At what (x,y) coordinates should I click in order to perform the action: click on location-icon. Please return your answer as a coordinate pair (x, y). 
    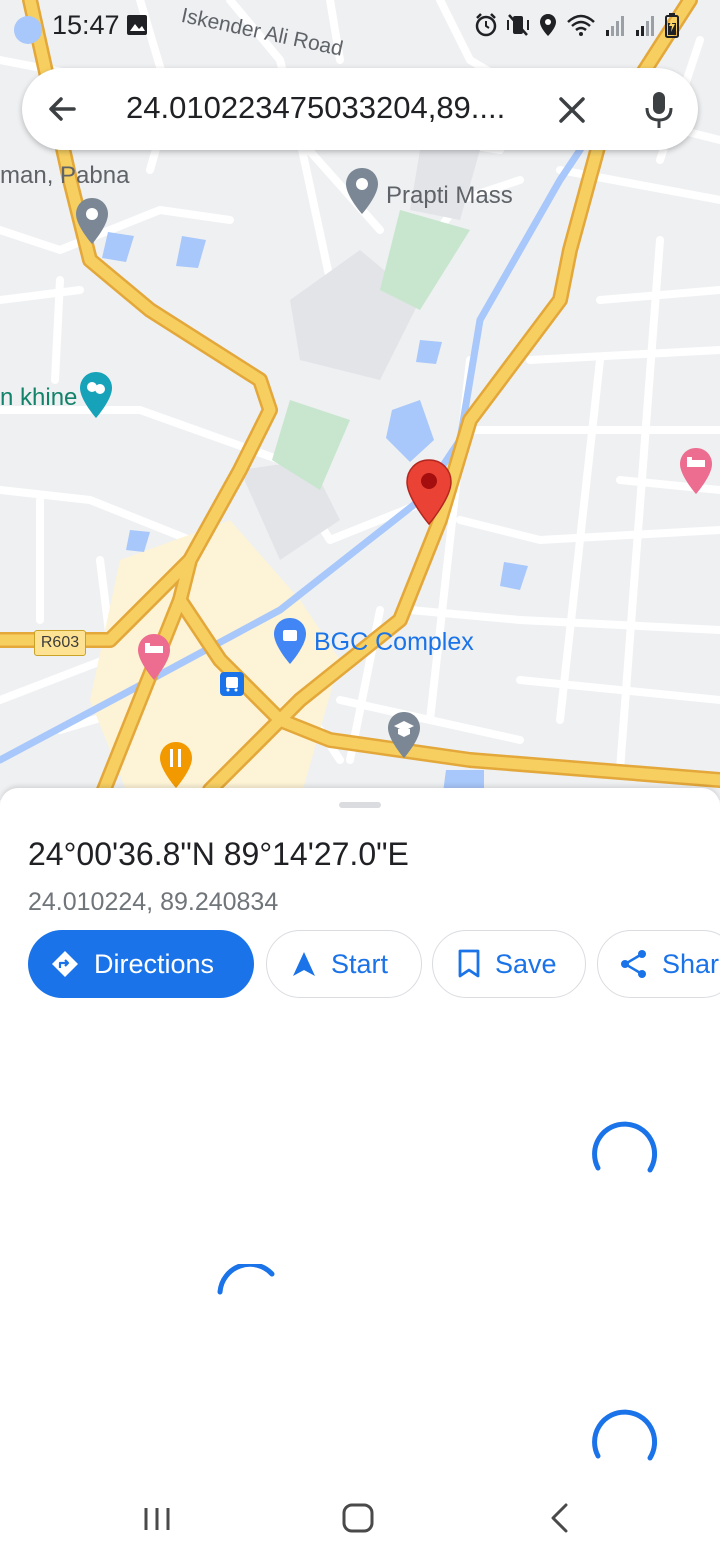
    Looking at the image, I should click on (548, 25).